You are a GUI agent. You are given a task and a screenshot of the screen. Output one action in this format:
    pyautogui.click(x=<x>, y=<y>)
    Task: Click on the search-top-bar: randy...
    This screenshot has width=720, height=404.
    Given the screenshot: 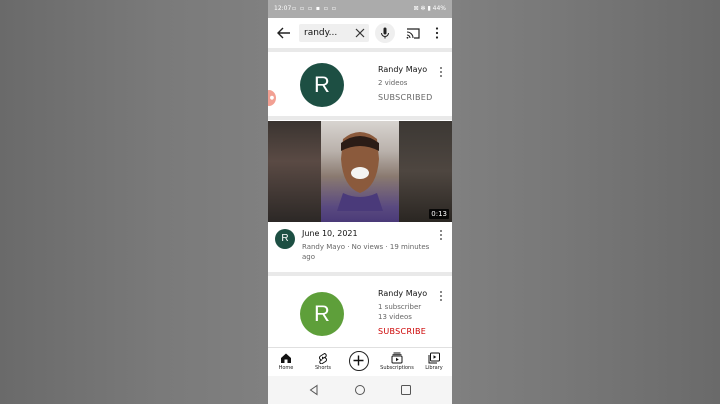 What is the action you would take?
    pyautogui.click(x=360, y=33)
    